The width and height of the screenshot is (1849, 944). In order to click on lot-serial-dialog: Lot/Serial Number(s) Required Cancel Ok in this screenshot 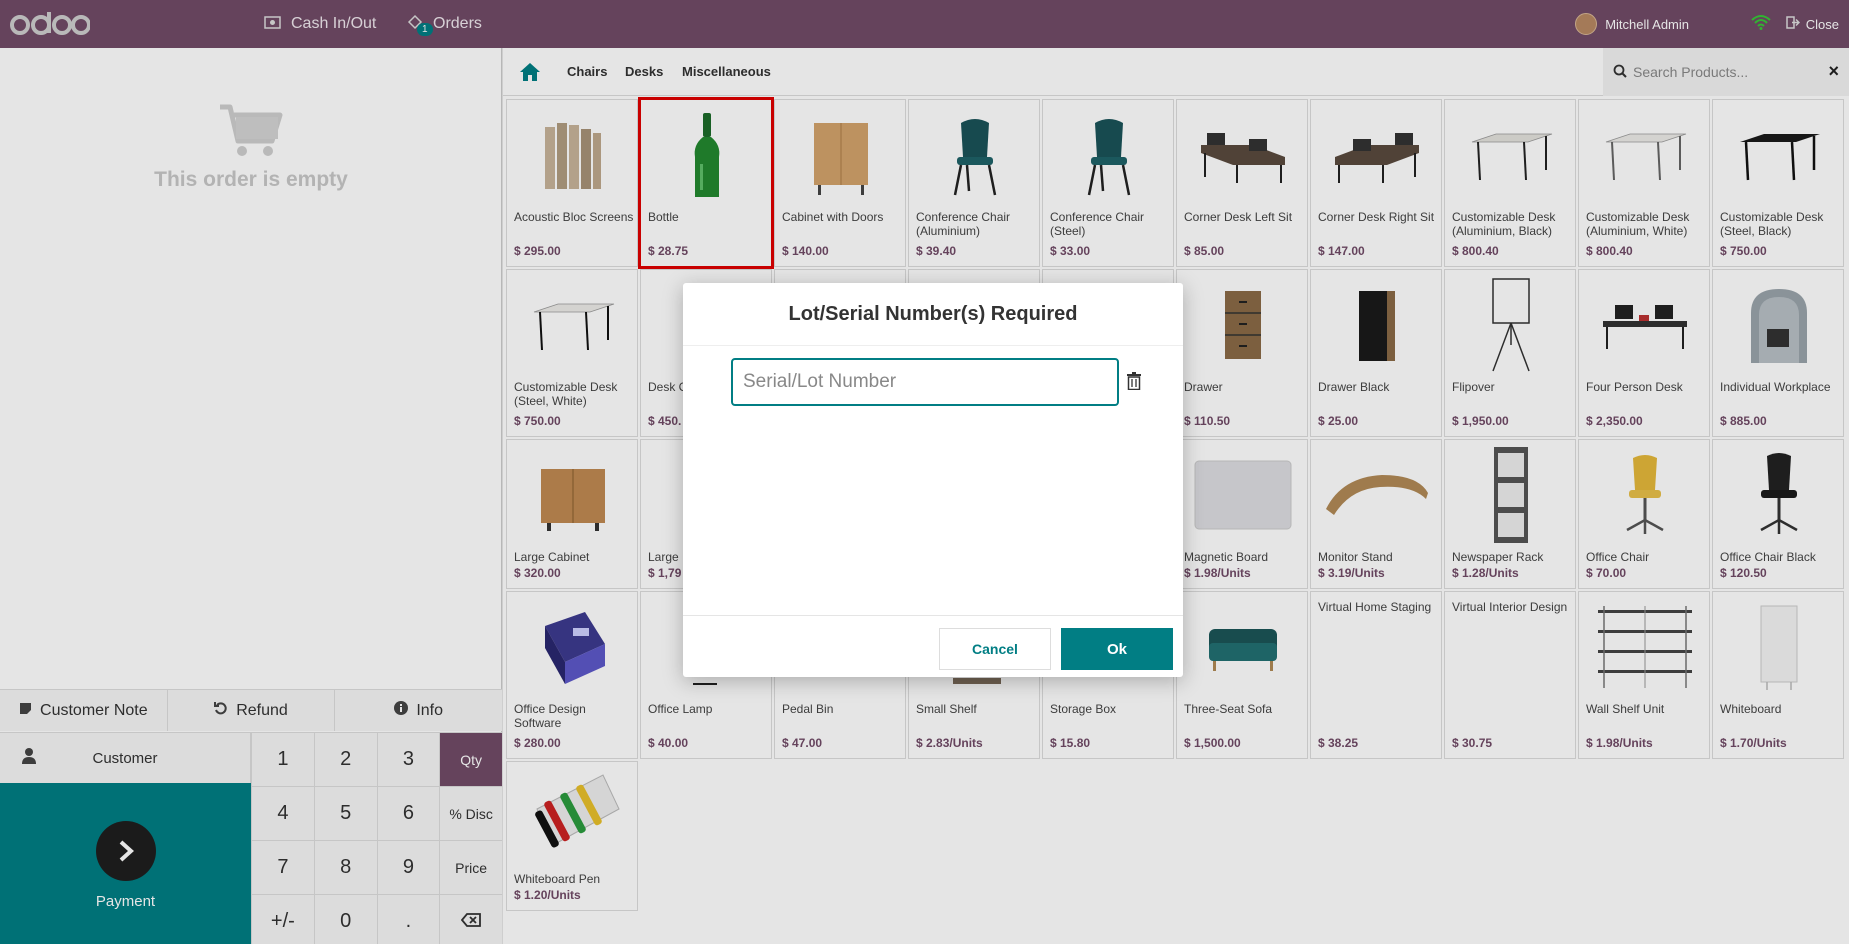, I will do `click(933, 480)`.